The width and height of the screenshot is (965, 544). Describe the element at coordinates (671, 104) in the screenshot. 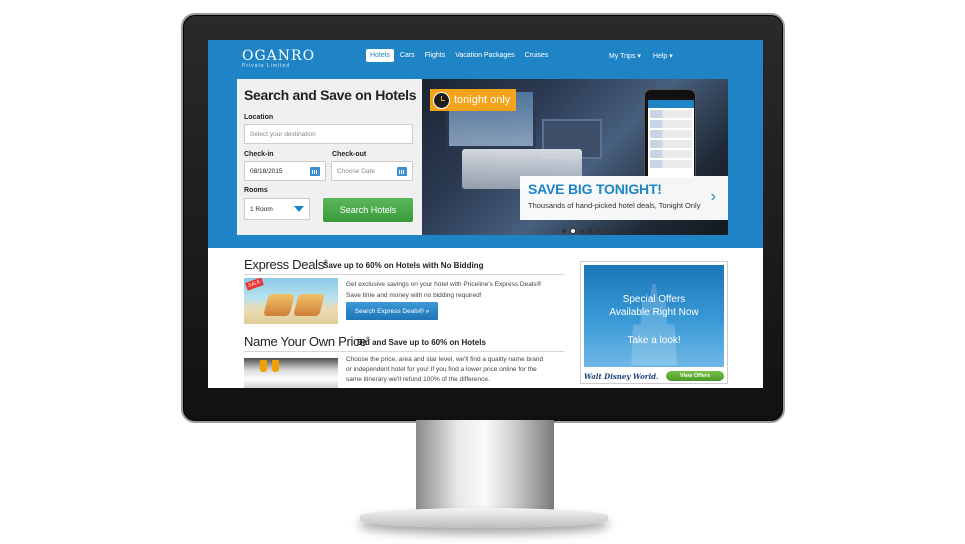

I see `phone-app-bar` at that location.